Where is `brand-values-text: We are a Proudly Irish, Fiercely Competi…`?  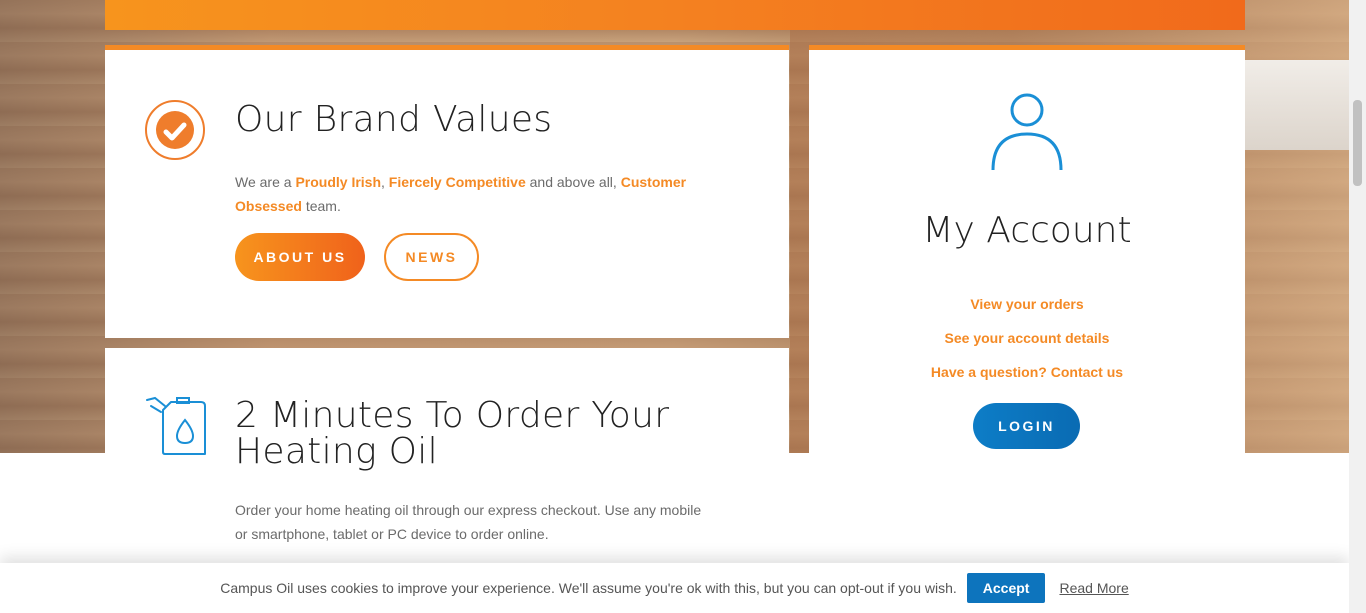 brand-values-text: We are a Proudly Irish, Fiercely Competi… is located at coordinates (461, 194).